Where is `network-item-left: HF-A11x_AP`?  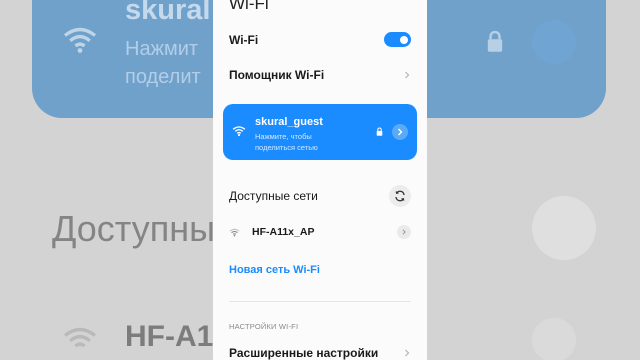
network-item-left: HF-A11x_AP is located at coordinates (271, 232).